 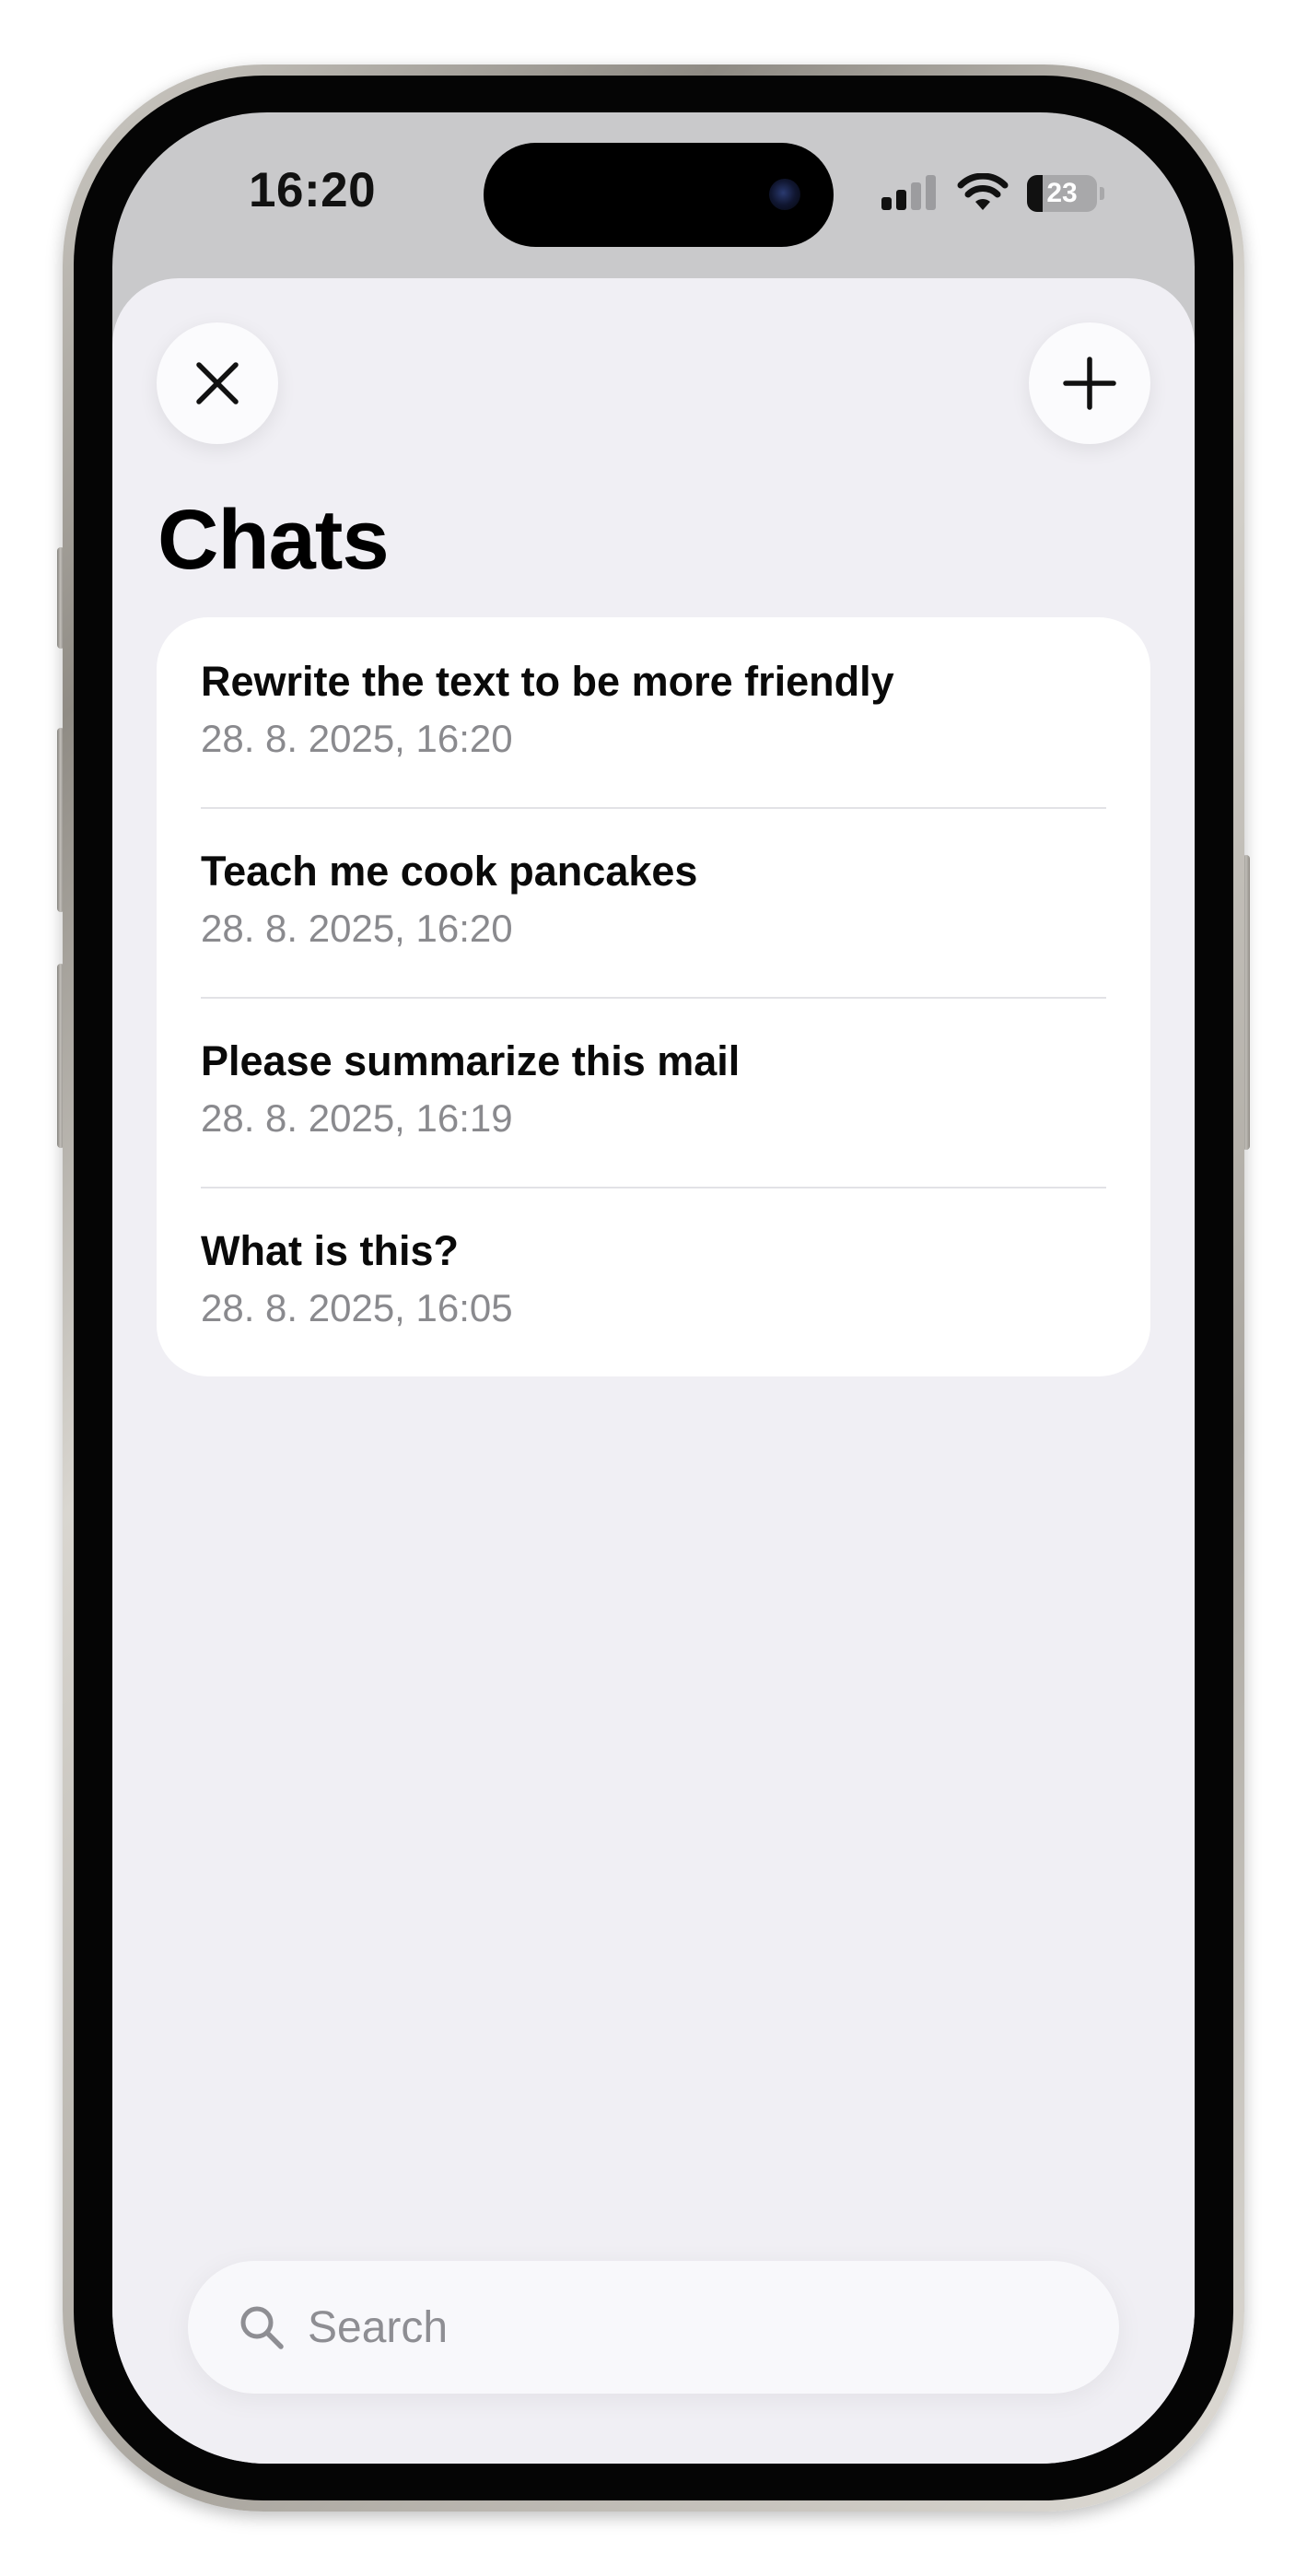 I want to click on chat-title: What is this?, so click(x=330, y=1250).